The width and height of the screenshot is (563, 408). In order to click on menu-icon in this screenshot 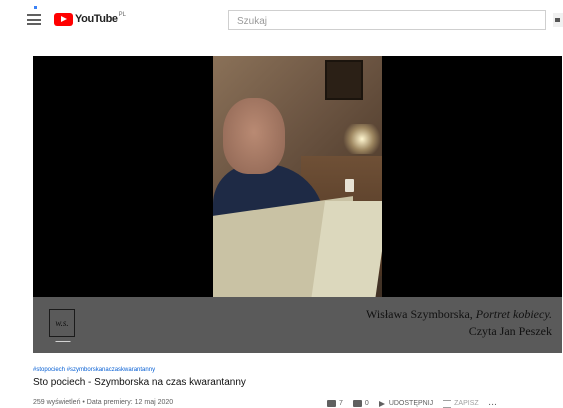, I will do `click(34, 19)`.